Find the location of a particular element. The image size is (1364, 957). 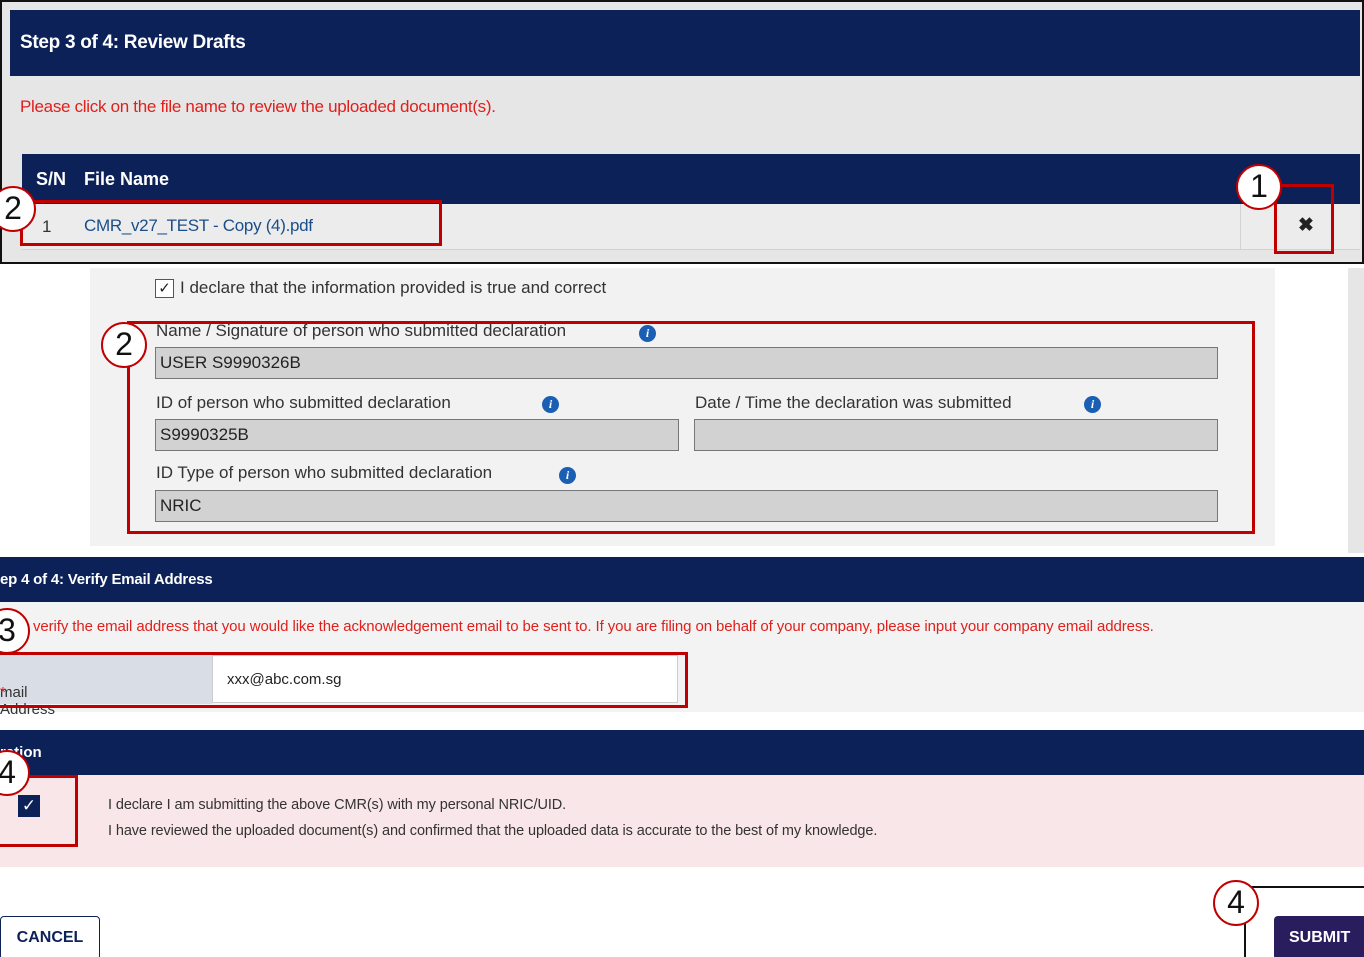

highlight-delete is located at coordinates (1304, 219).